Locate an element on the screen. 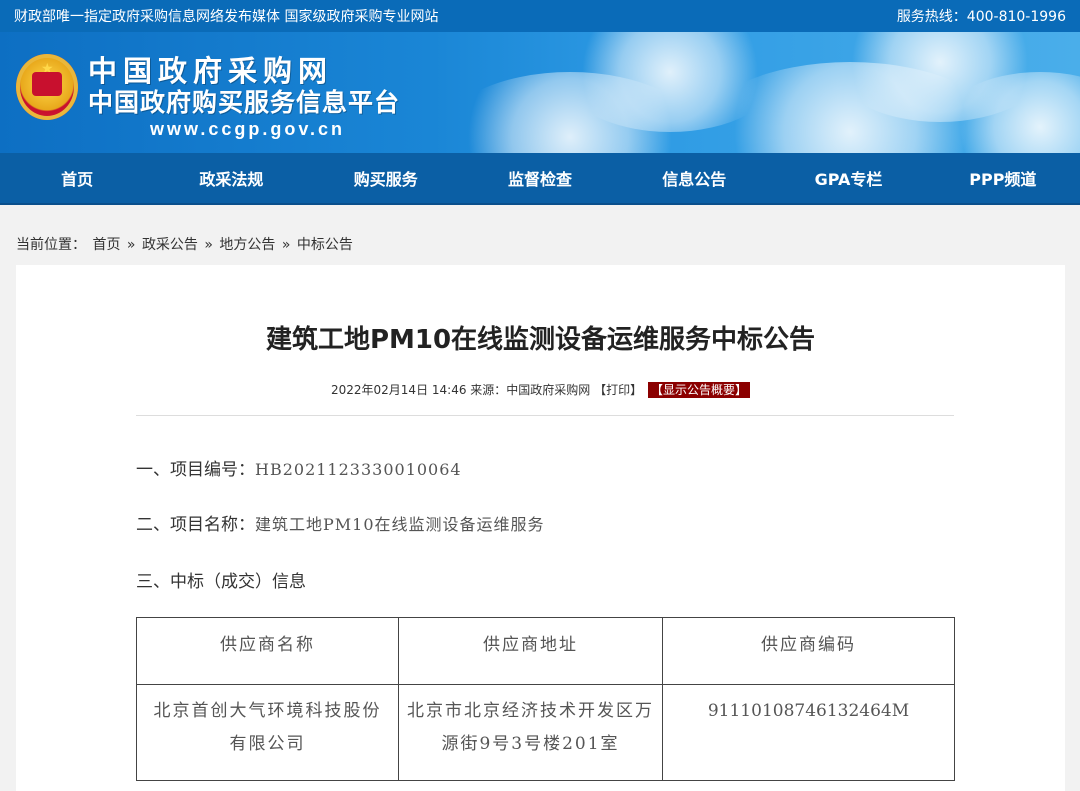  site-name: 中国政府采购网 is located at coordinates (211, 71).